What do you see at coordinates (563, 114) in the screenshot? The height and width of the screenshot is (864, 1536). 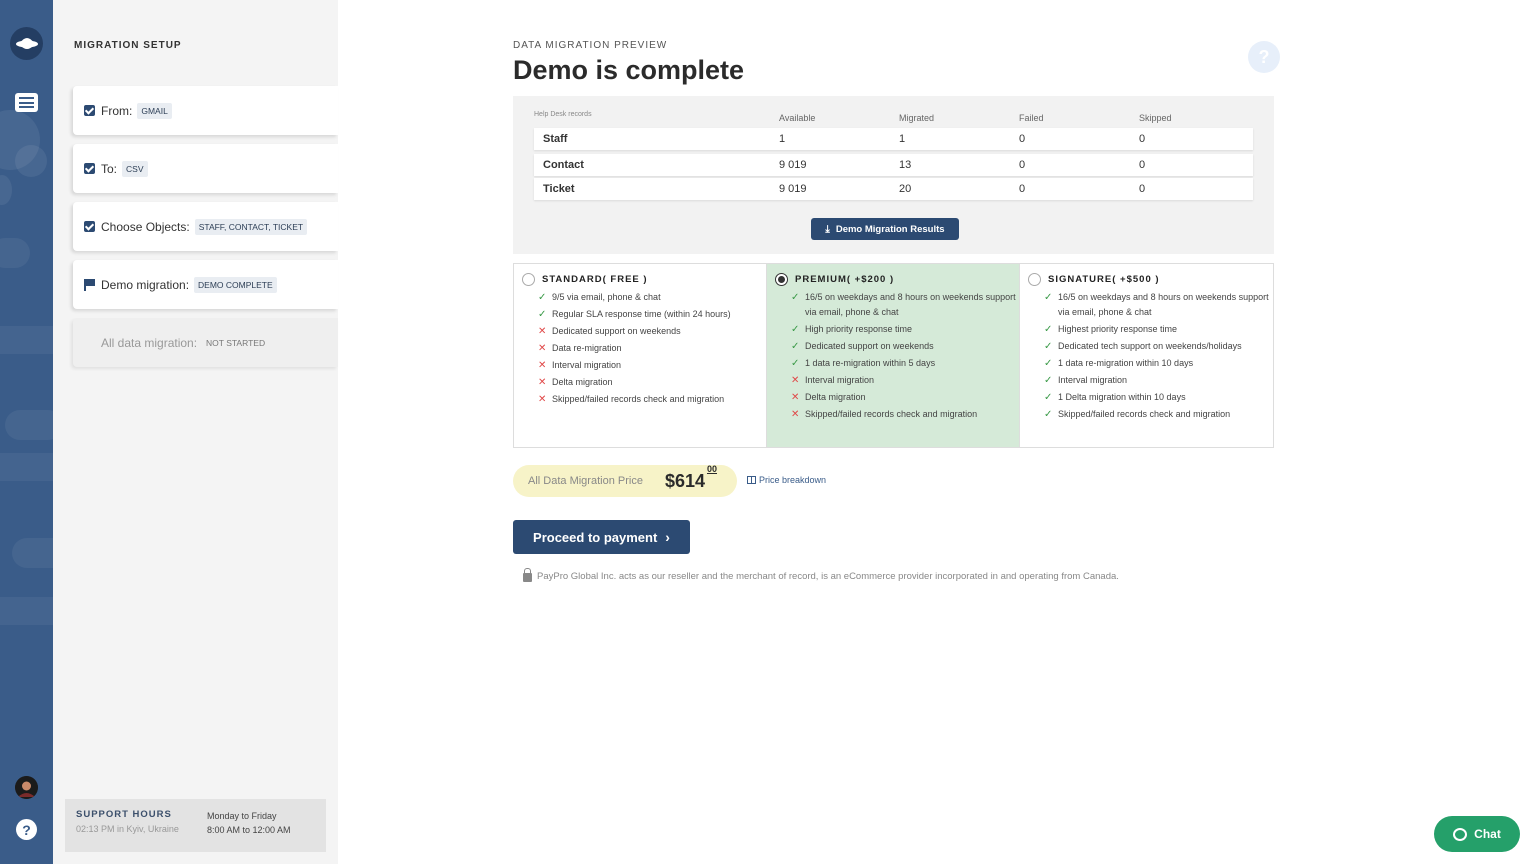 I see `column-header: Help Desk records` at bounding box center [563, 114].